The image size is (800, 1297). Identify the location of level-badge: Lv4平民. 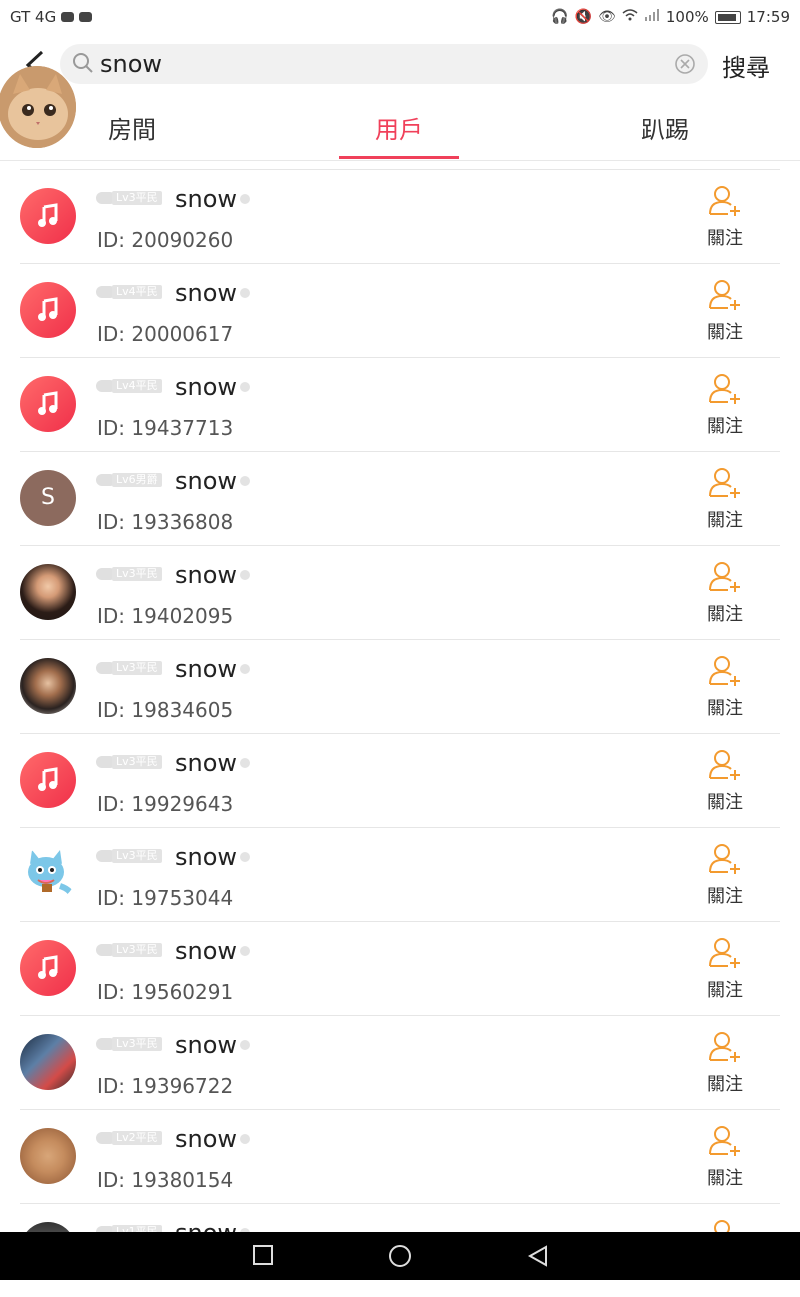
(129, 292).